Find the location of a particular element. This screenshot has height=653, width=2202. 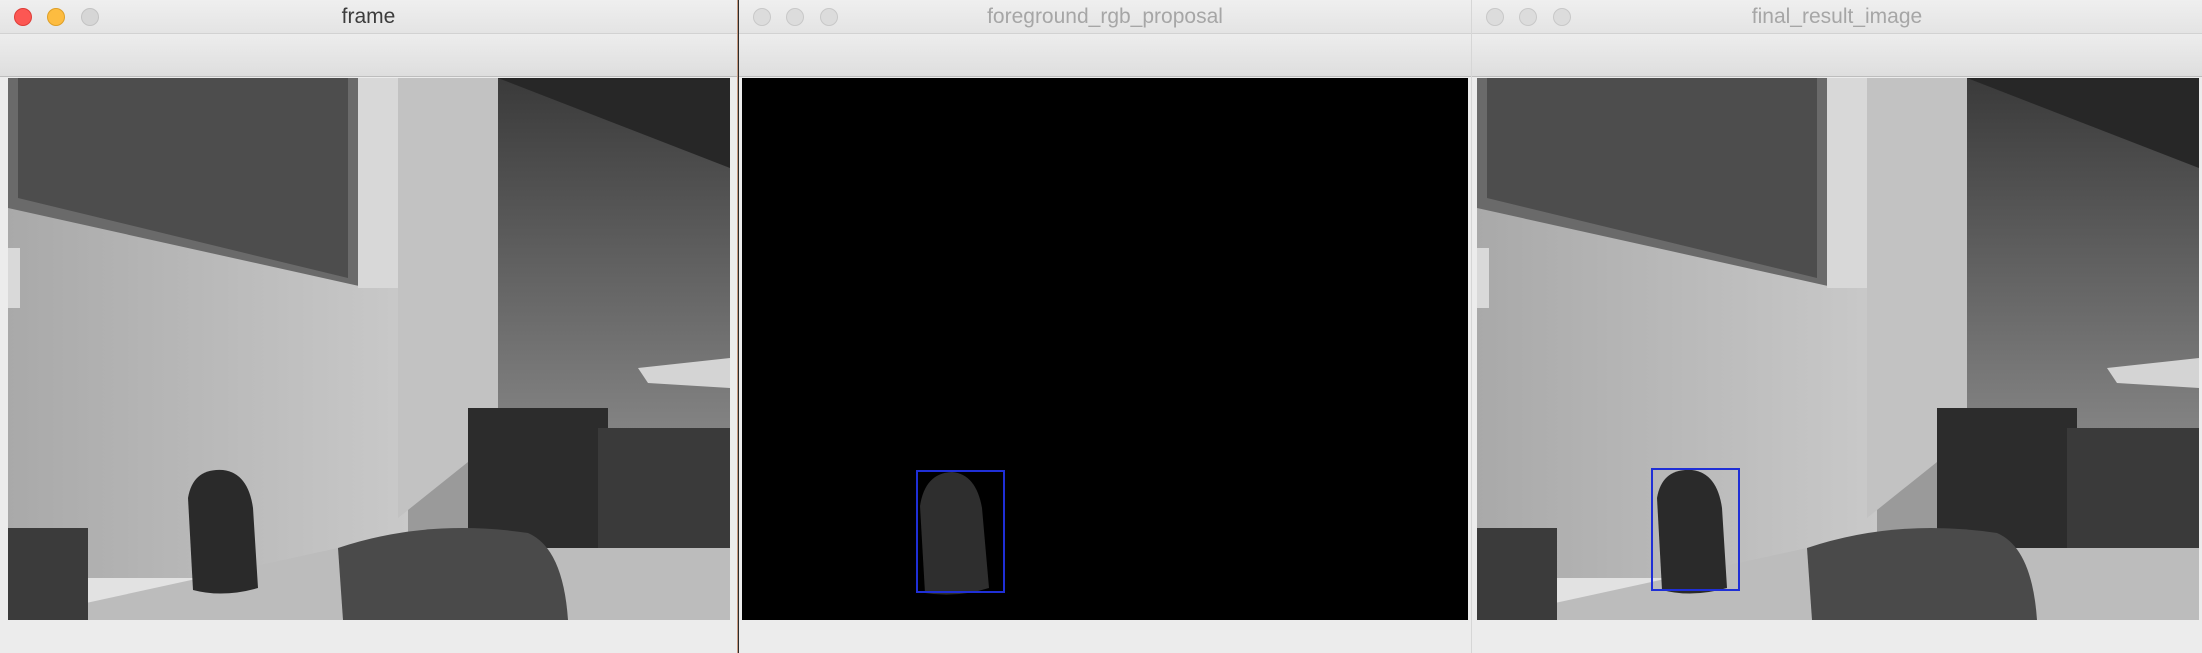

window-title: final_result_image is located at coordinates (1837, 16).